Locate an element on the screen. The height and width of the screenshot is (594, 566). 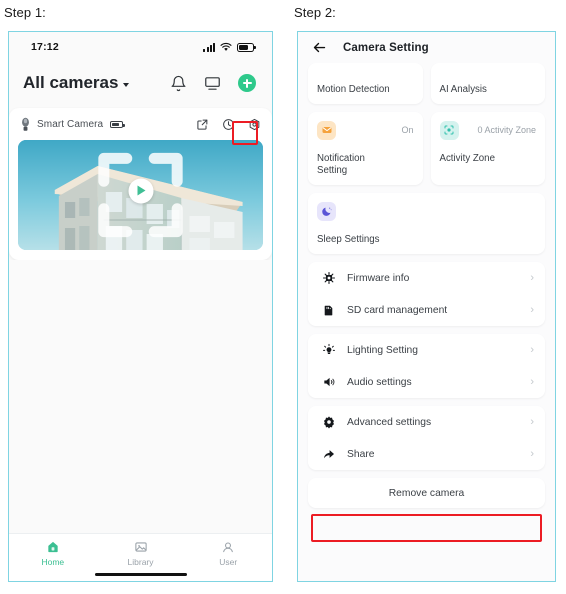
tile-label: Sleep Settings is located at coordinates (348, 240).